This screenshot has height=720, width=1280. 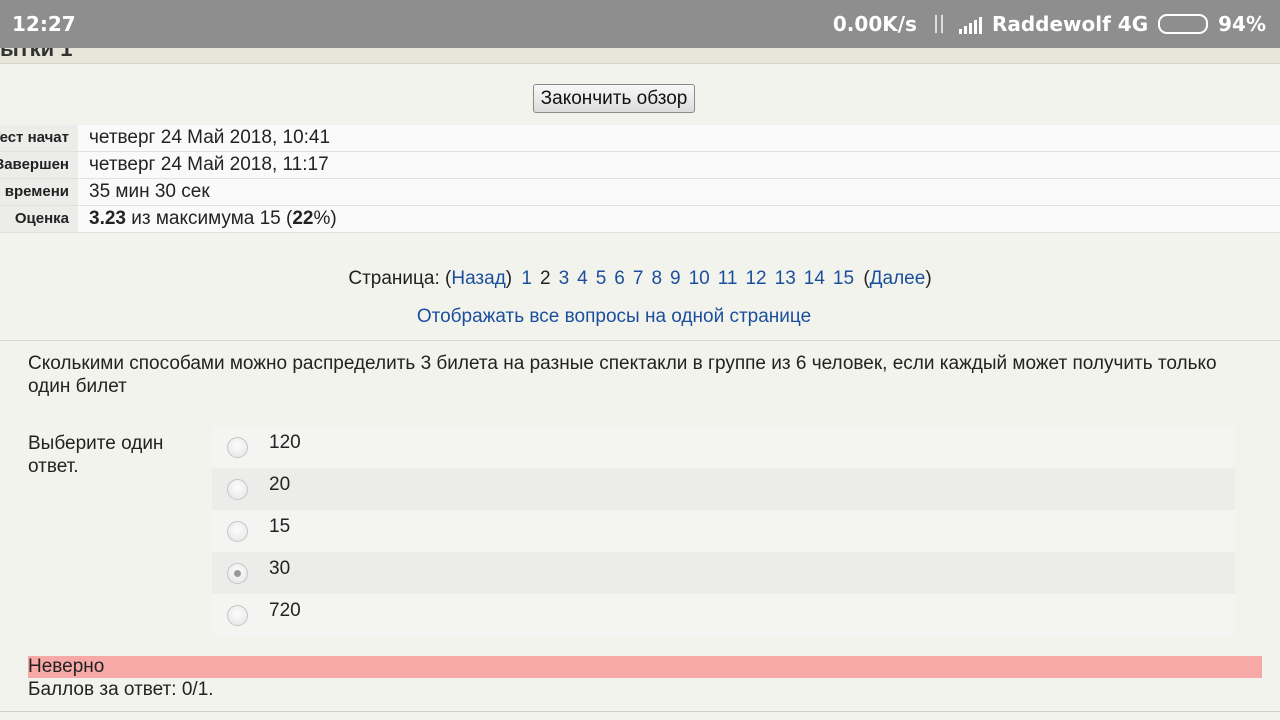 What do you see at coordinates (285, 610) in the screenshot?
I see `answer-label: 720` at bounding box center [285, 610].